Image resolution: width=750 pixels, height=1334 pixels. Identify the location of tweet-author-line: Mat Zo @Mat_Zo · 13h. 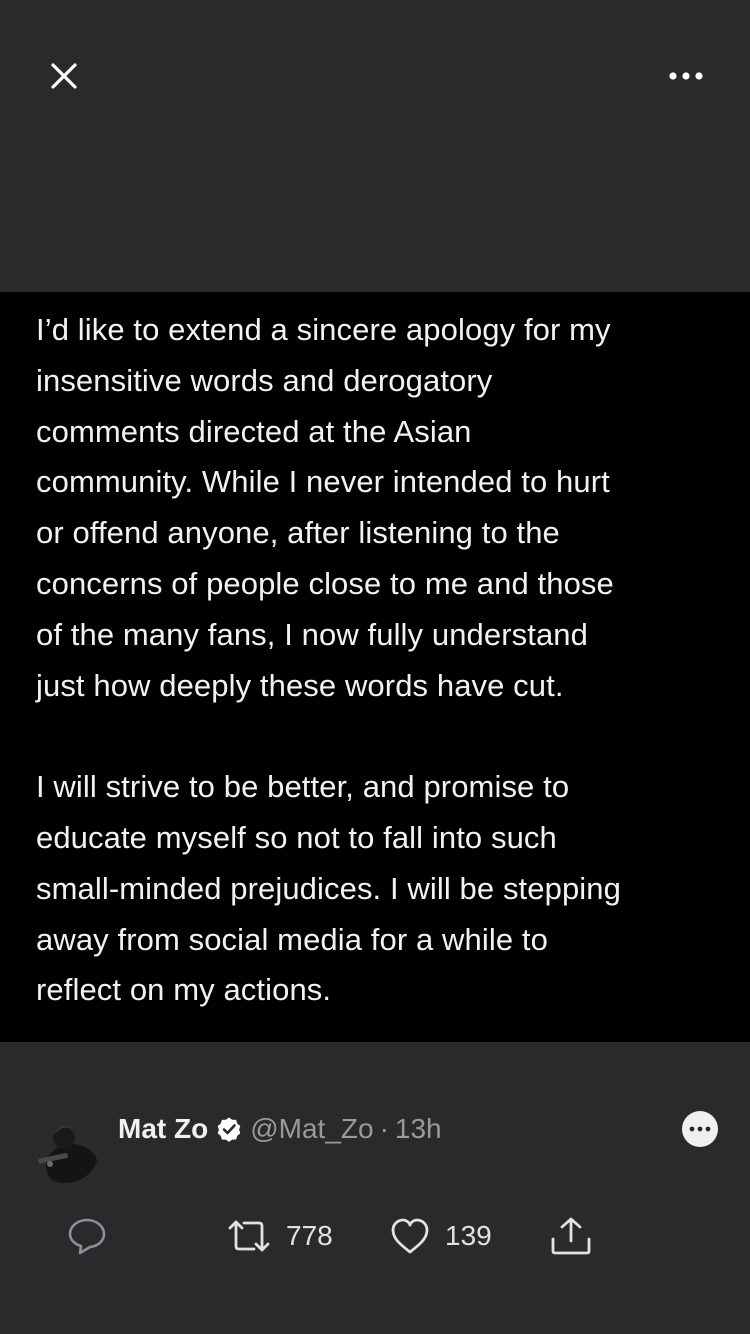
(280, 1129).